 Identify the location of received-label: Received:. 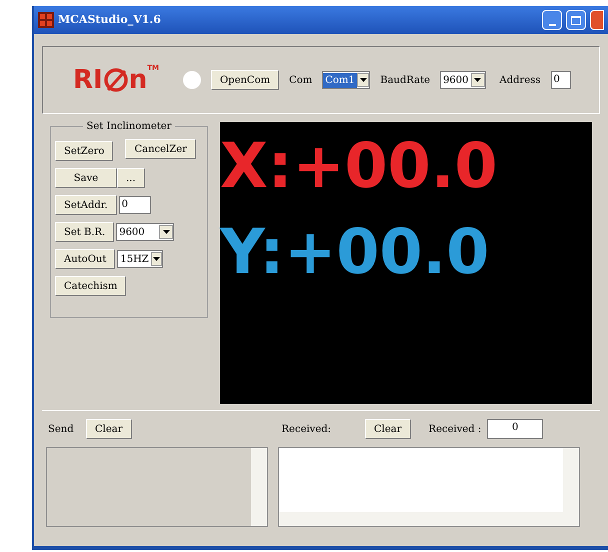
(307, 429).